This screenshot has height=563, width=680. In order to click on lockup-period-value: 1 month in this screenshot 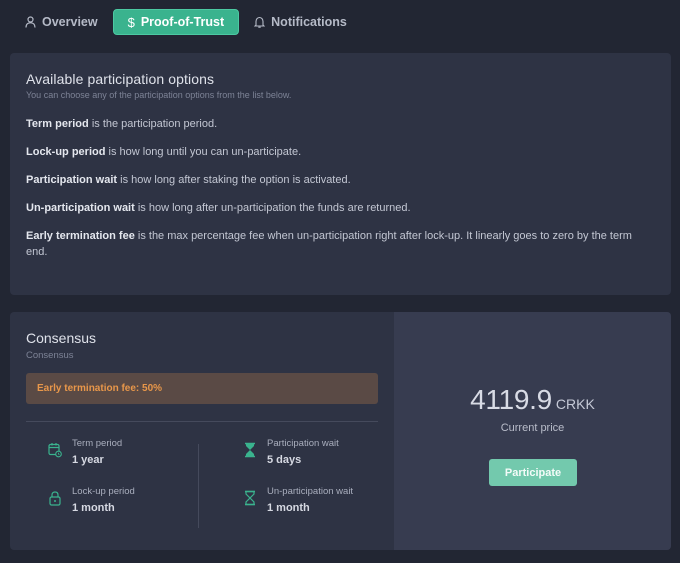, I will do `click(93, 508)`.